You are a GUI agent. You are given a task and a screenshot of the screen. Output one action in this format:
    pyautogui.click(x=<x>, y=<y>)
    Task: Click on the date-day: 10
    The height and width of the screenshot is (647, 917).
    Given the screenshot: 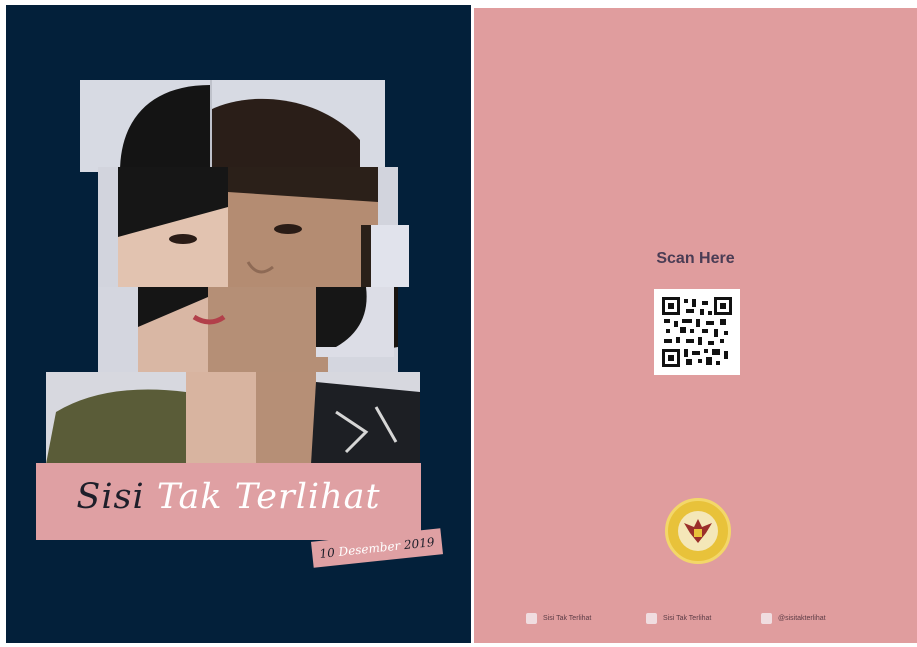 What is the action you would take?
    pyautogui.click(x=327, y=553)
    